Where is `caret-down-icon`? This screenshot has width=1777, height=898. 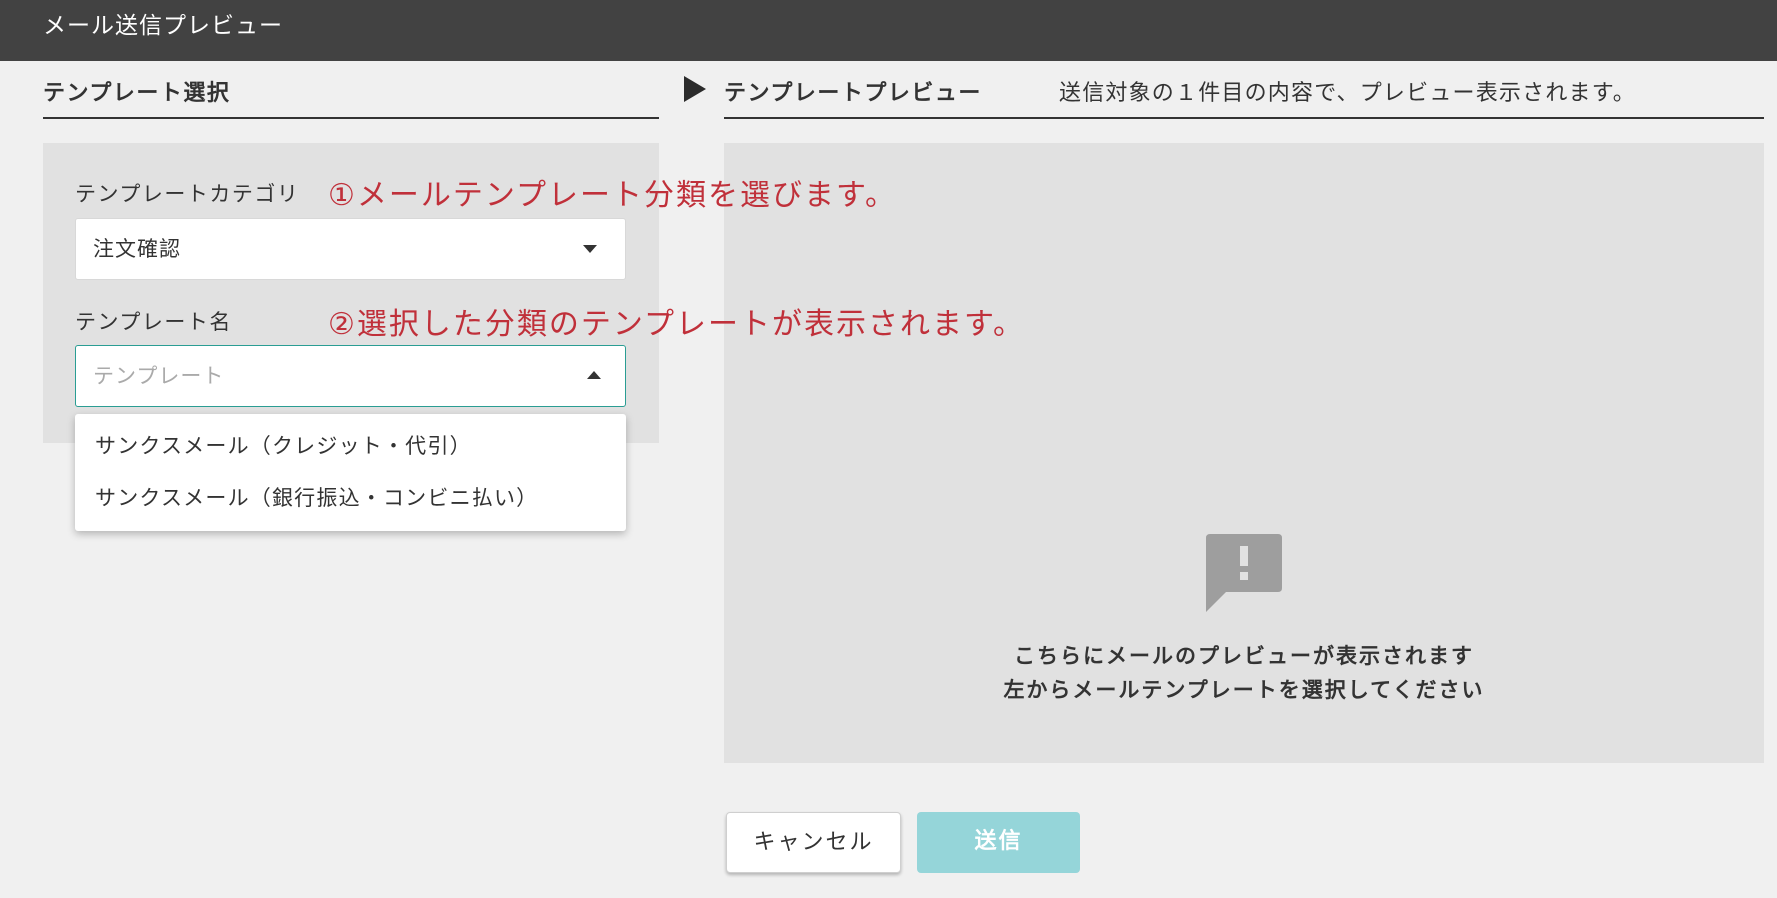
caret-down-icon is located at coordinates (590, 249).